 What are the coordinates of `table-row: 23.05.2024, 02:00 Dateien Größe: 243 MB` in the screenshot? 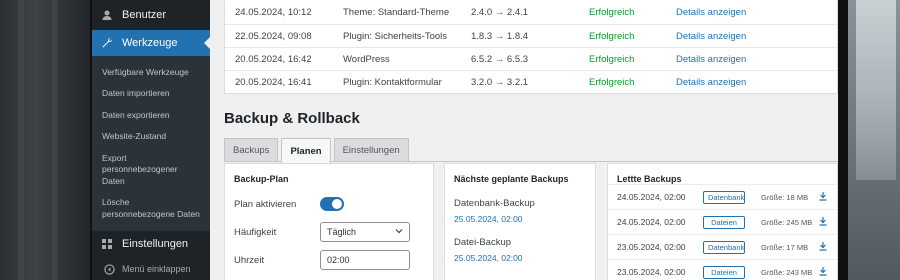 It's located at (722, 269).